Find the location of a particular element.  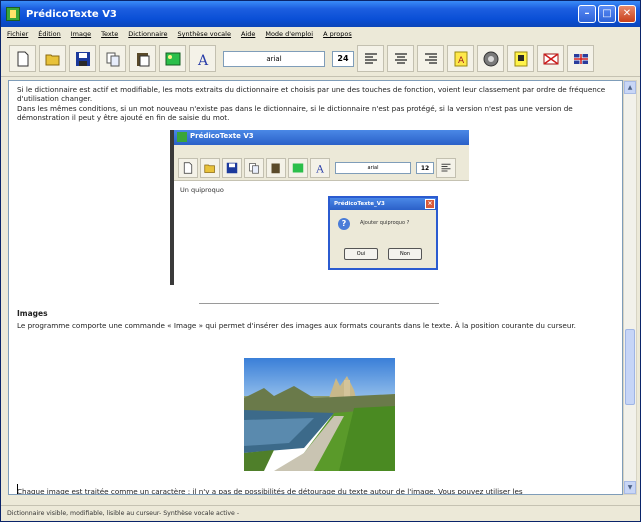

menu-image: Image is located at coordinates (81, 34).